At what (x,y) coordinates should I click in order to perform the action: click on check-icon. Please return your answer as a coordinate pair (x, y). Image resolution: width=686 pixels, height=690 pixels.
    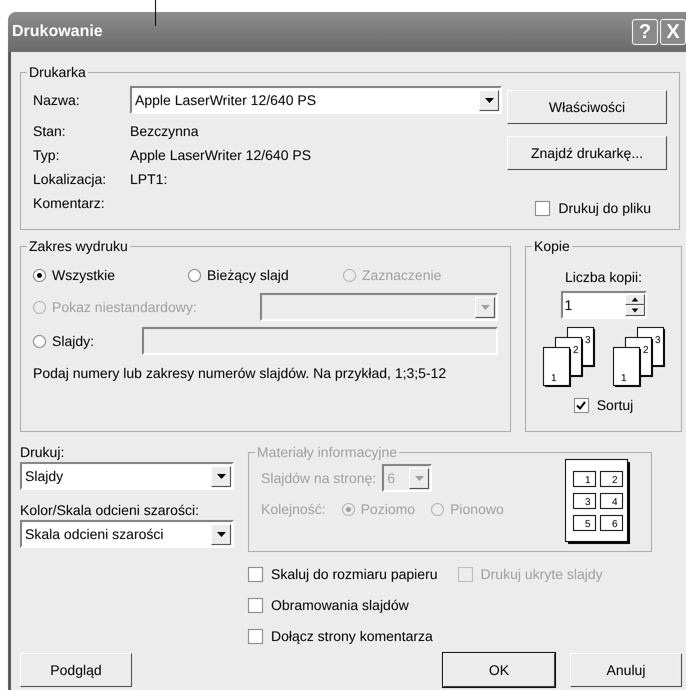
    Looking at the image, I should click on (581, 405).